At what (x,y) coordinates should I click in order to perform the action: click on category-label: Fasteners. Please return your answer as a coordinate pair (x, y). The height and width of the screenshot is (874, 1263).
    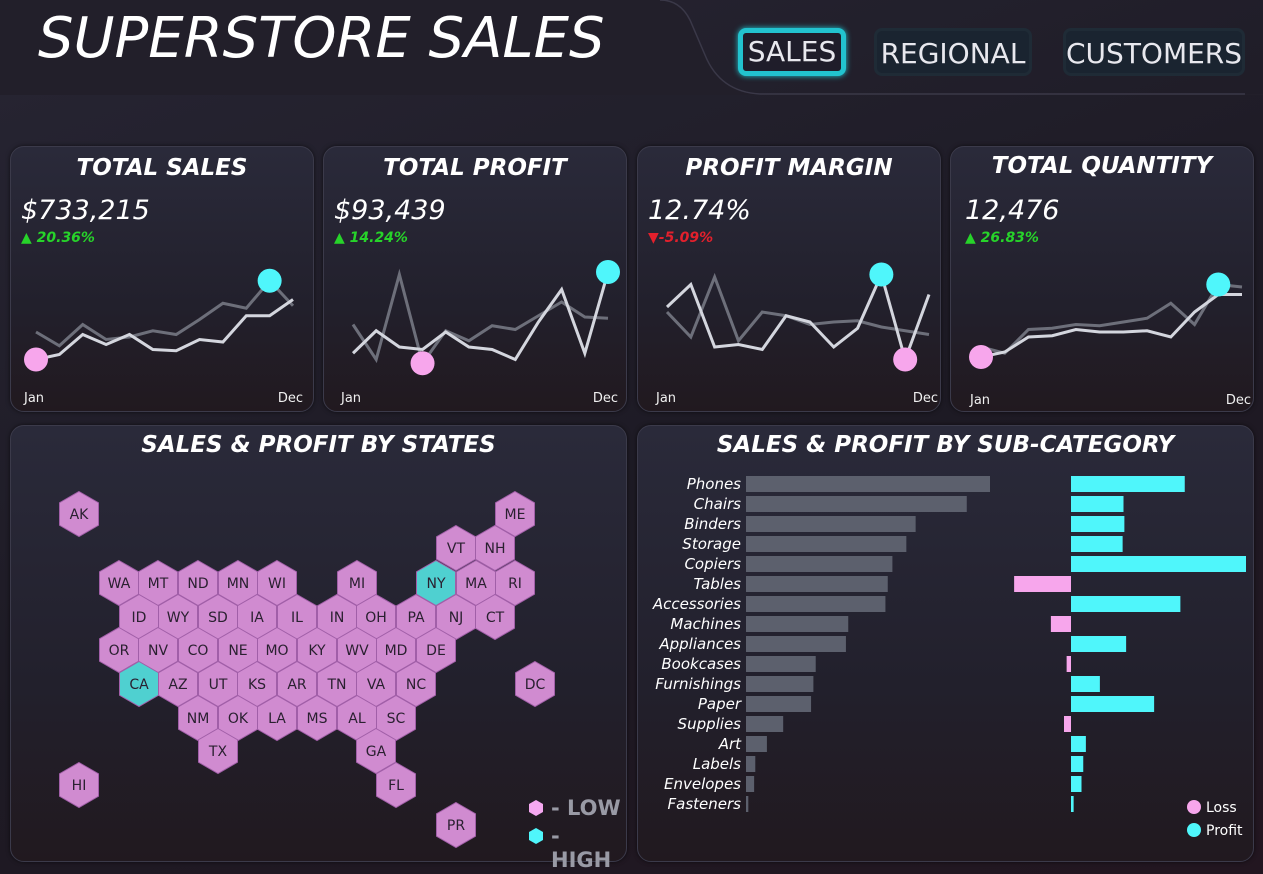
    Looking at the image, I should click on (705, 804).